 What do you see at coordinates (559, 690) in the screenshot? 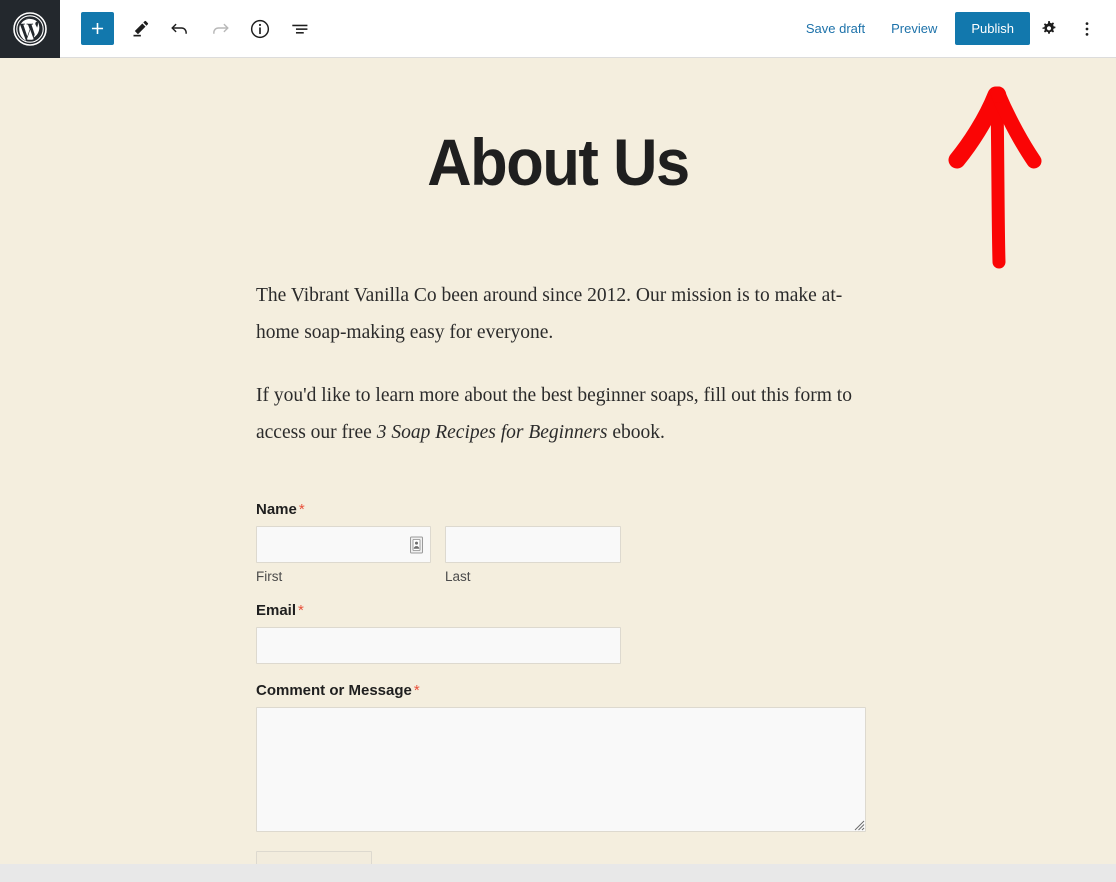
I see `message-label: Comment or Message *` at bounding box center [559, 690].